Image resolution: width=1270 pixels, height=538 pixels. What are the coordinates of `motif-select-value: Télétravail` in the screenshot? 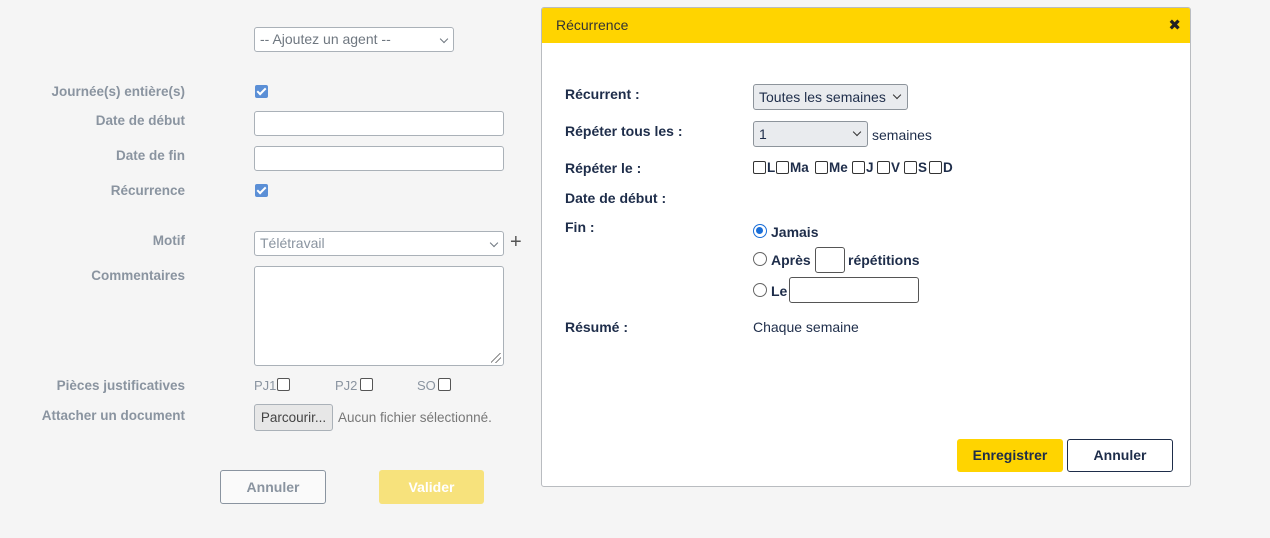 It's located at (292, 243).